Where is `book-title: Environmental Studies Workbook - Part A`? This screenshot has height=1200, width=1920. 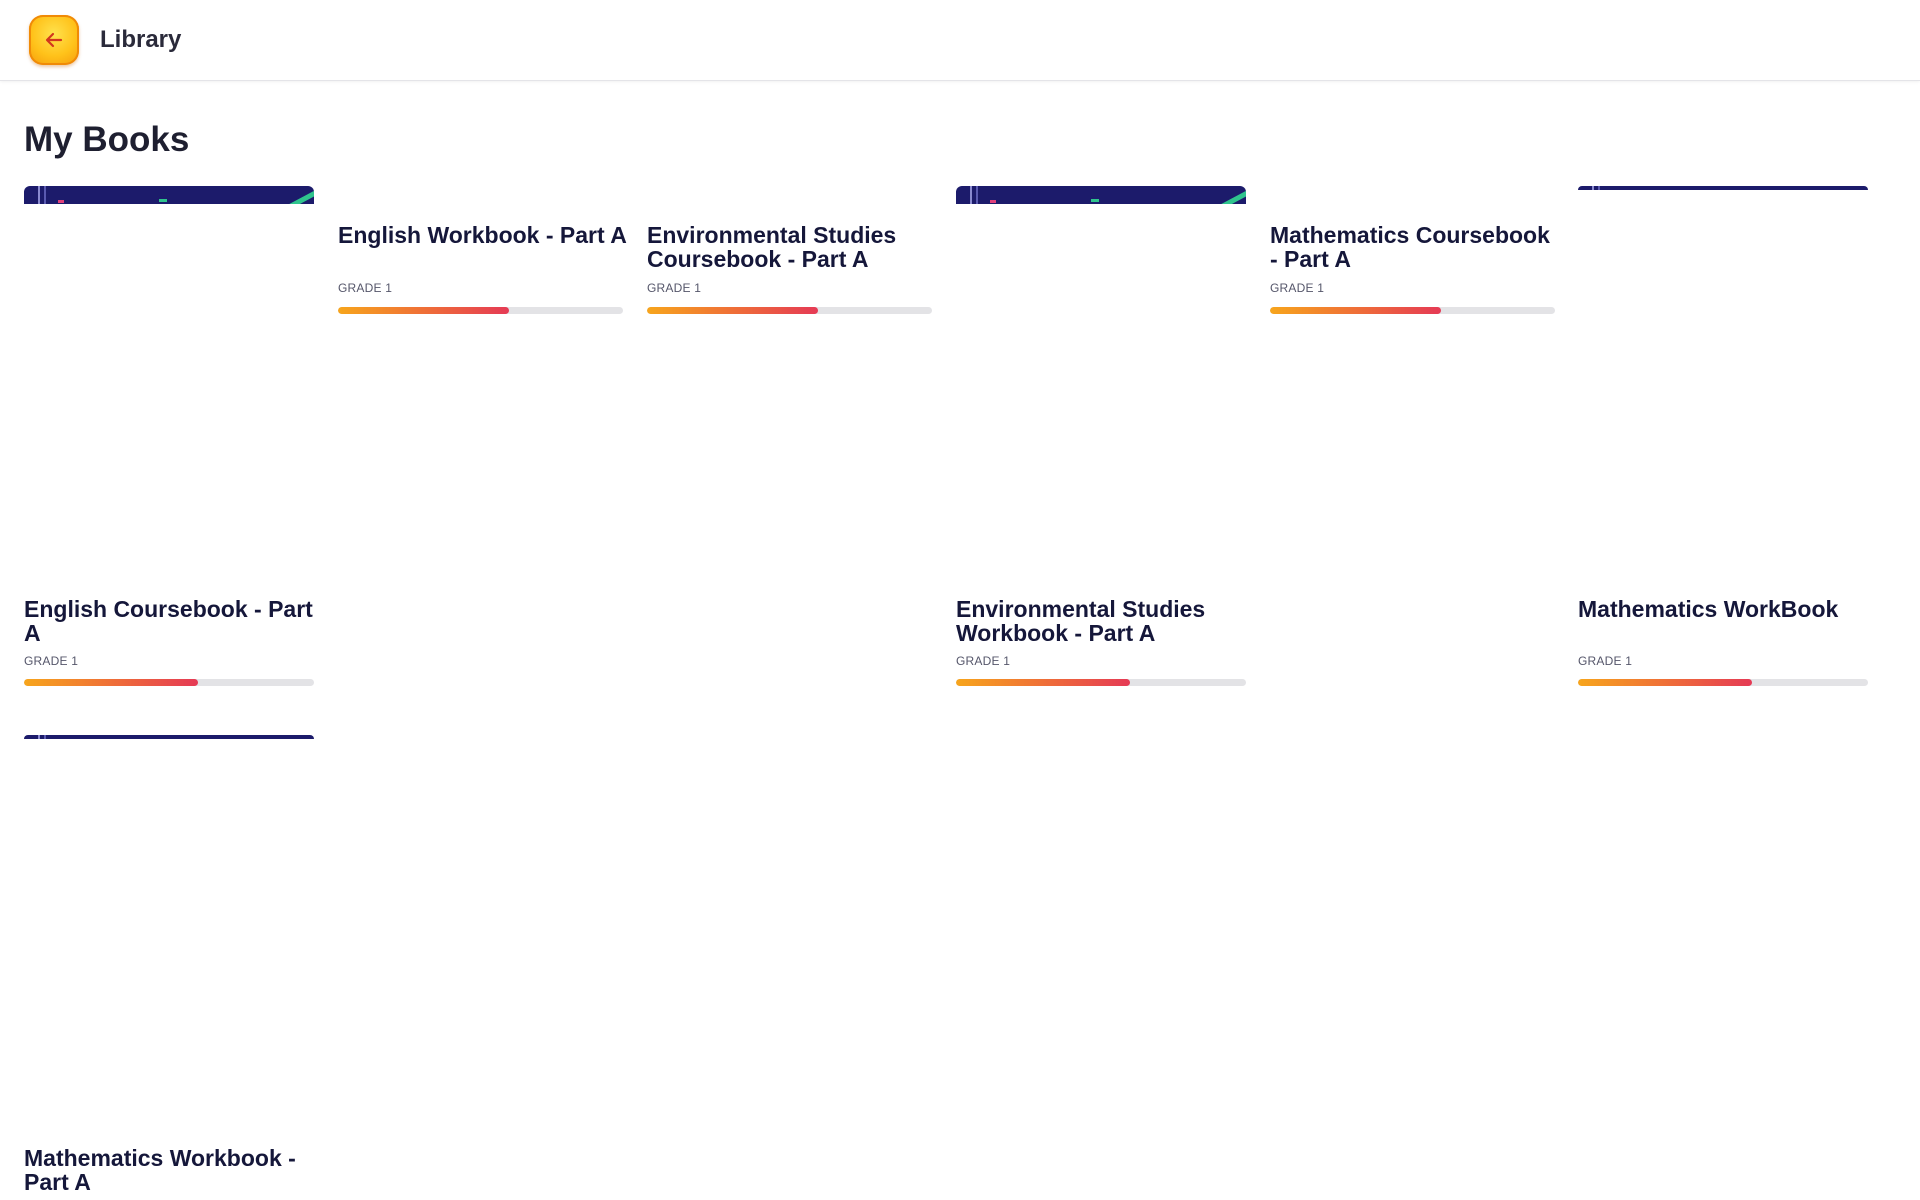
book-title: Environmental Studies Workbook - Part A is located at coordinates (1081, 621).